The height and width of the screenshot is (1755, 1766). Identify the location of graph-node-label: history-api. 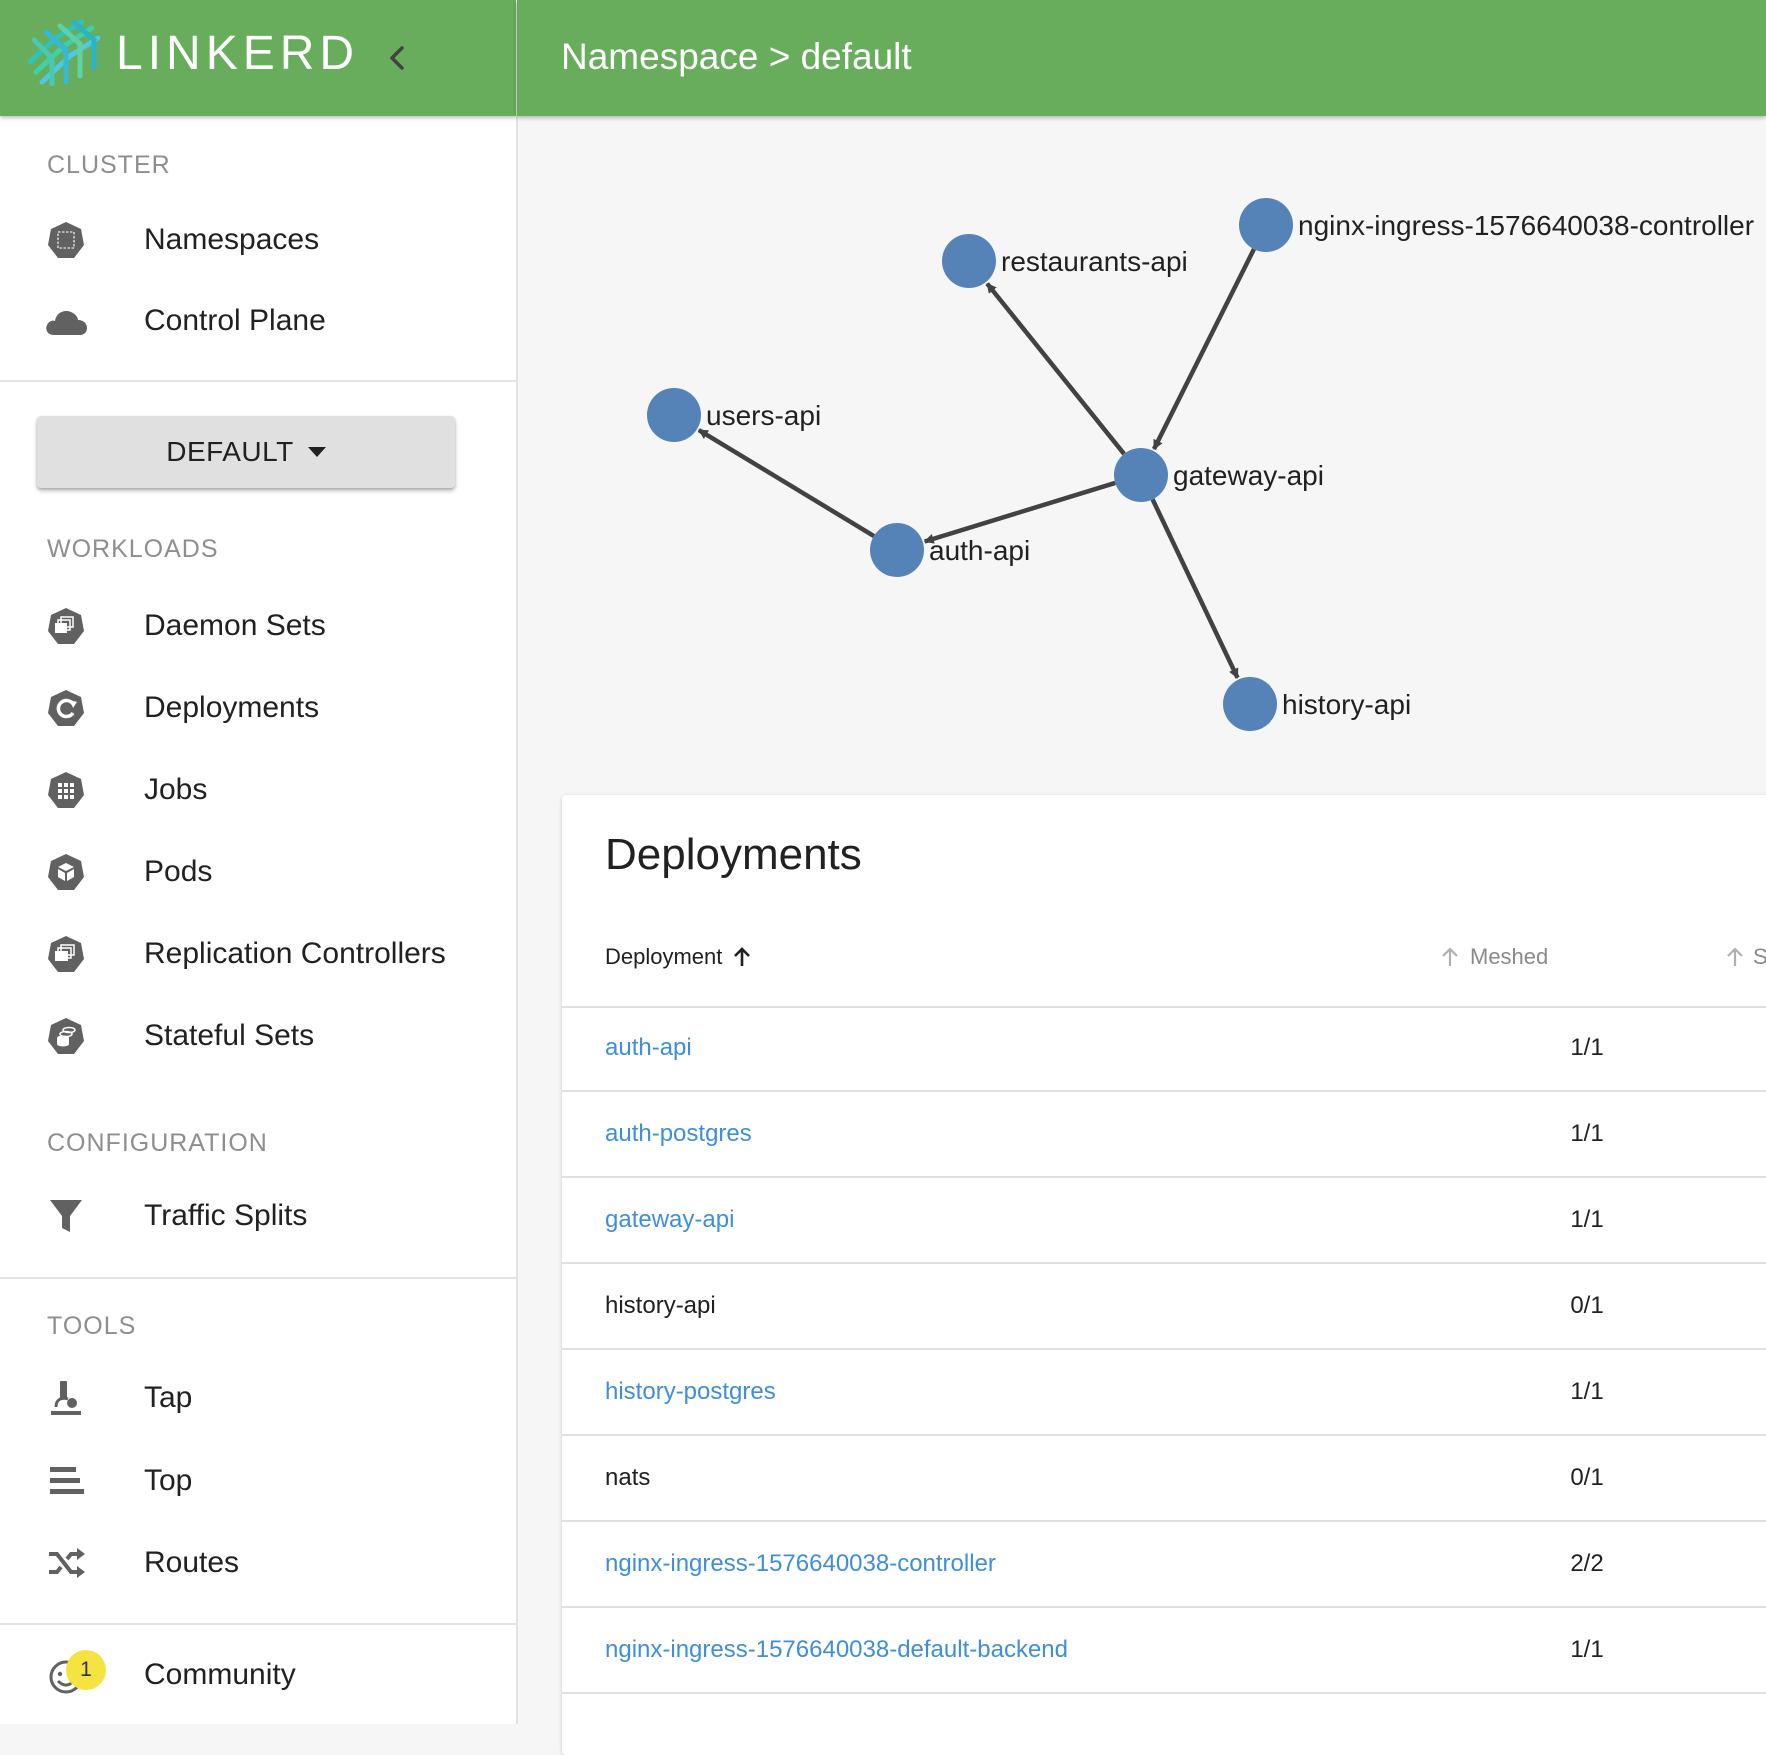
(1346, 704).